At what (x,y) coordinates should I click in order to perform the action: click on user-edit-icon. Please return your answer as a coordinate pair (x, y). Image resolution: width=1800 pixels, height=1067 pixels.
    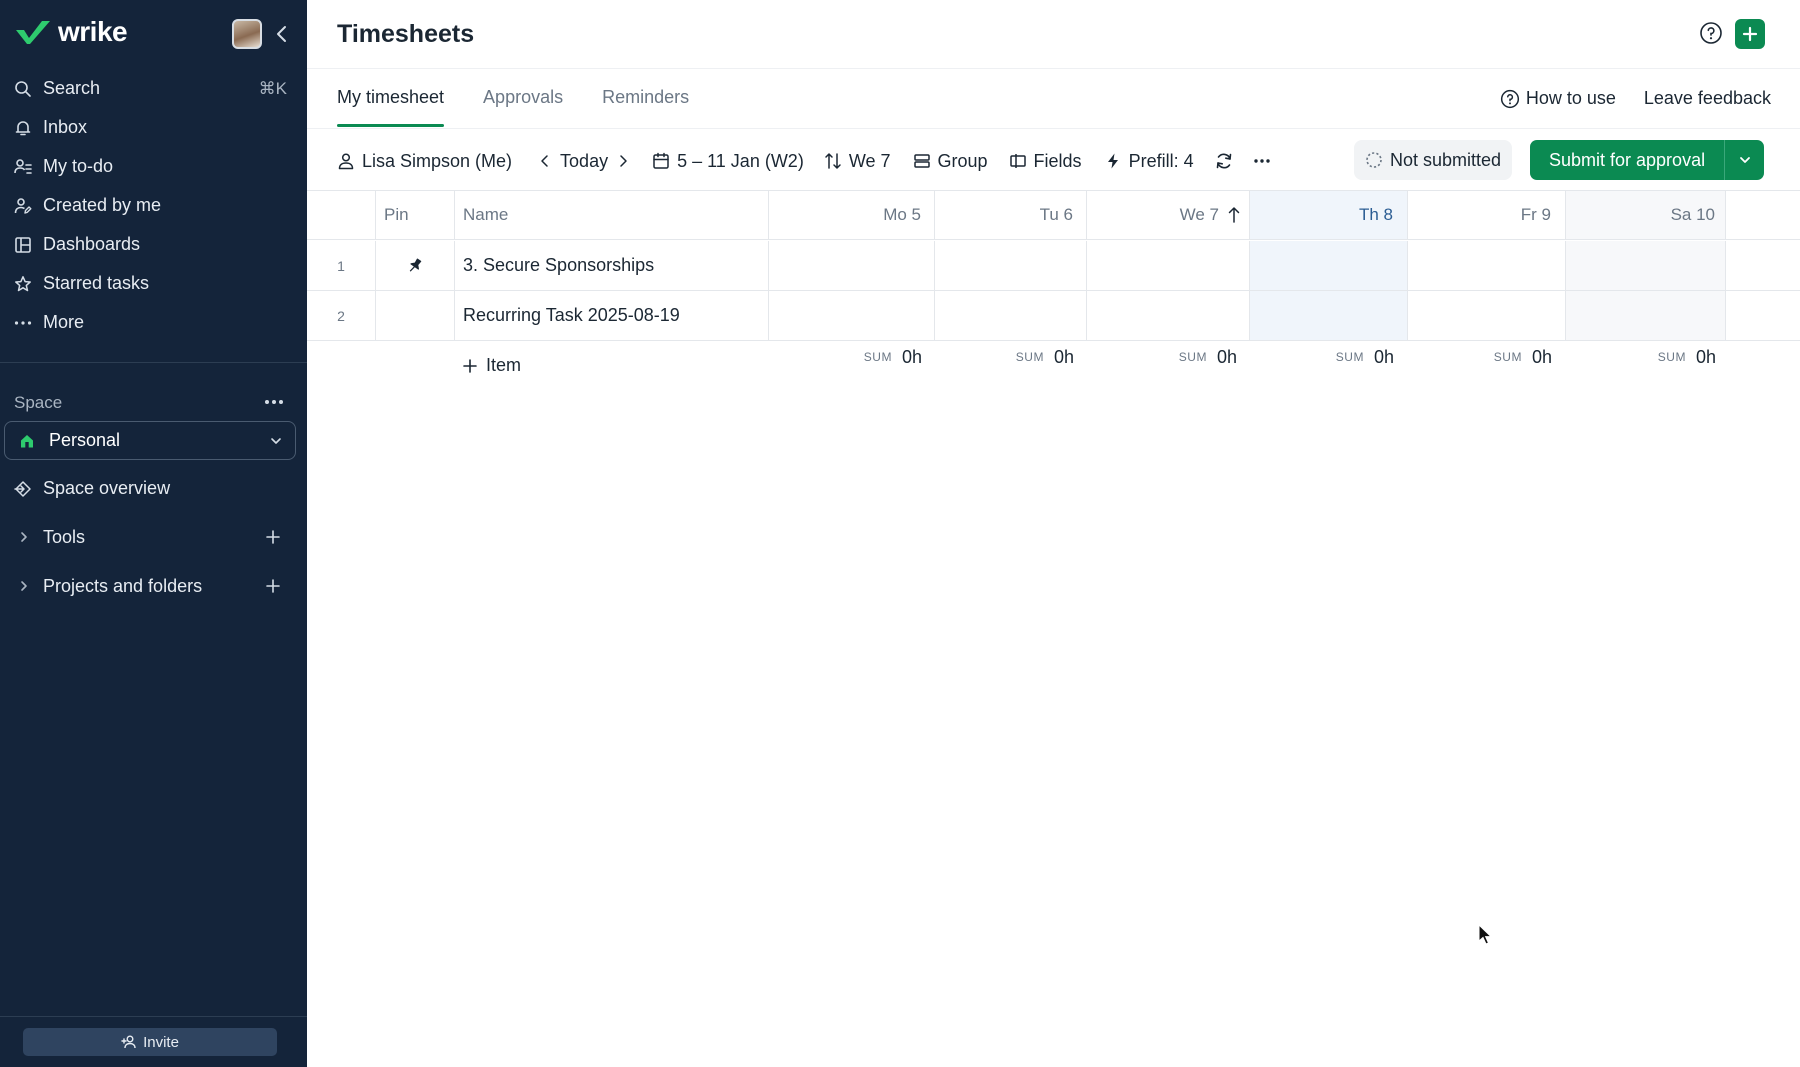
    Looking at the image, I should click on (23, 205).